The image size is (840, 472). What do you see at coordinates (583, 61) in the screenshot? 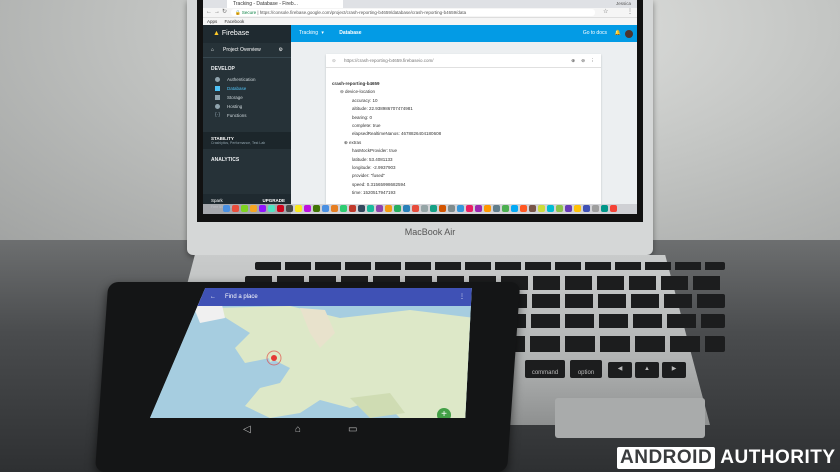
I see `remove-icon: ⊖` at bounding box center [583, 61].